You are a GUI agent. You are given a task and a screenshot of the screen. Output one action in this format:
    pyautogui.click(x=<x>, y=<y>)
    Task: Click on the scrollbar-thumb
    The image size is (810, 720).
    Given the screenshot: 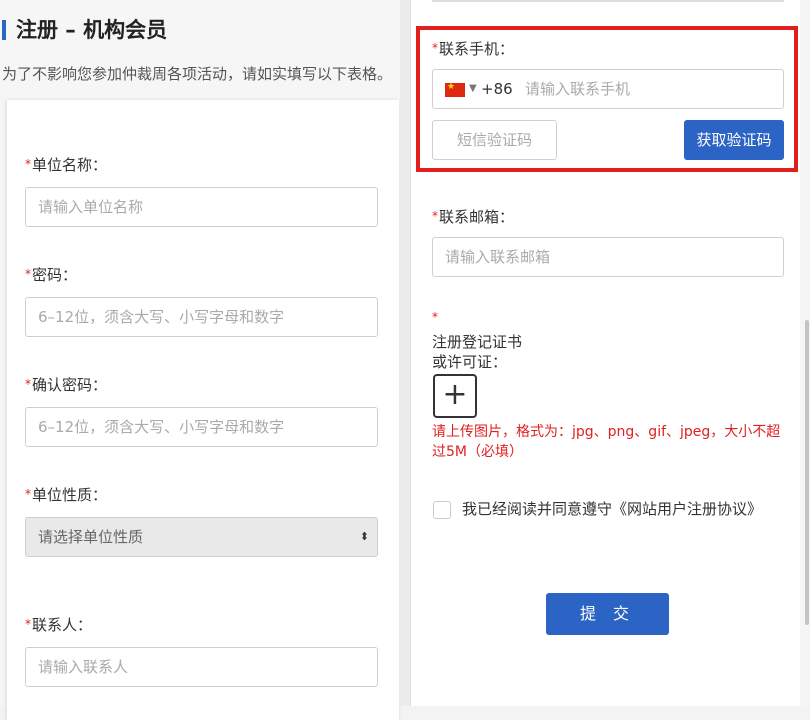 What is the action you would take?
    pyautogui.click(x=807, y=472)
    